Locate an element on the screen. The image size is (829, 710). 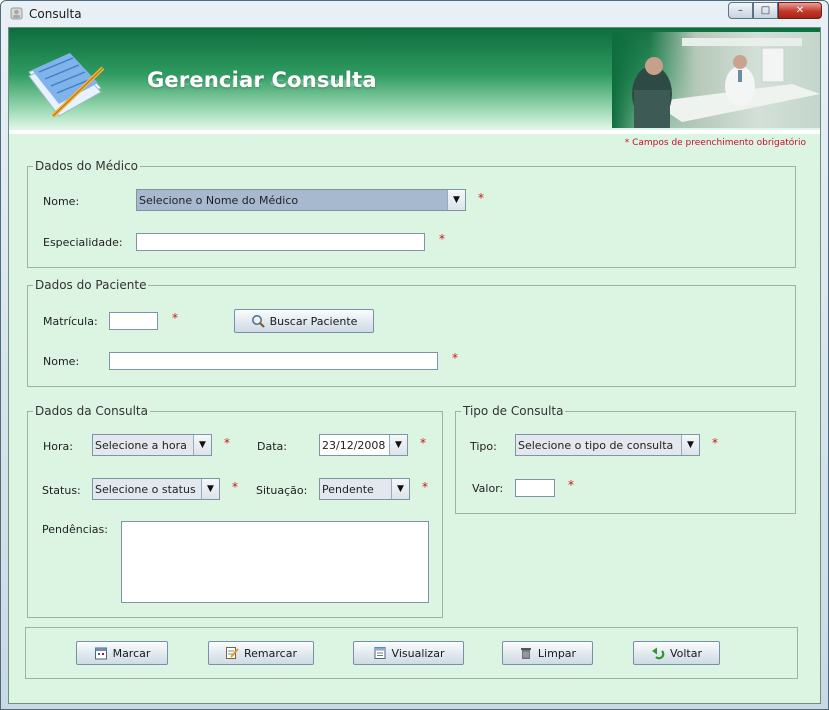
app-icon is located at coordinates (16, 13).